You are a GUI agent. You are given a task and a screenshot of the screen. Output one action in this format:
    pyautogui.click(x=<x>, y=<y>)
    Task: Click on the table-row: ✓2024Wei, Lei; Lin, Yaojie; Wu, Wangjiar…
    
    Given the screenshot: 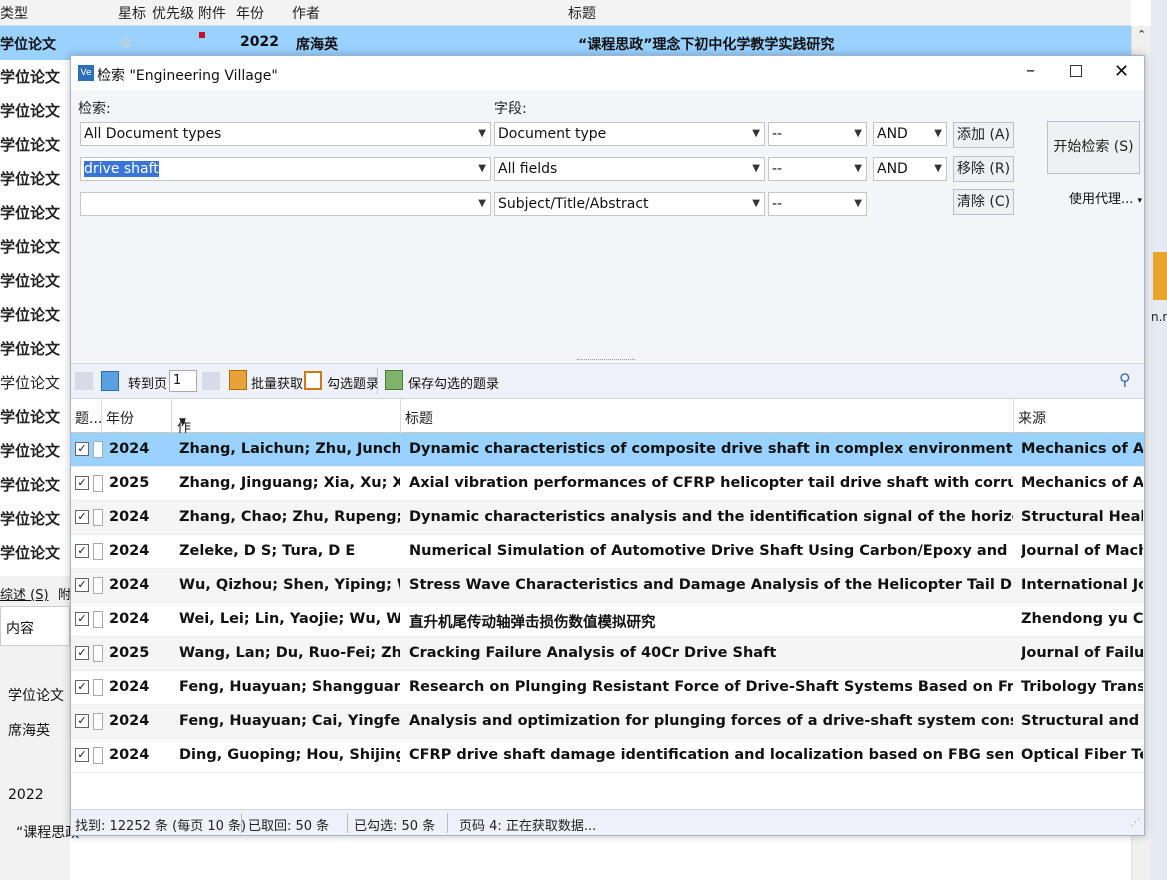 What is the action you would take?
    pyautogui.click(x=607, y=620)
    